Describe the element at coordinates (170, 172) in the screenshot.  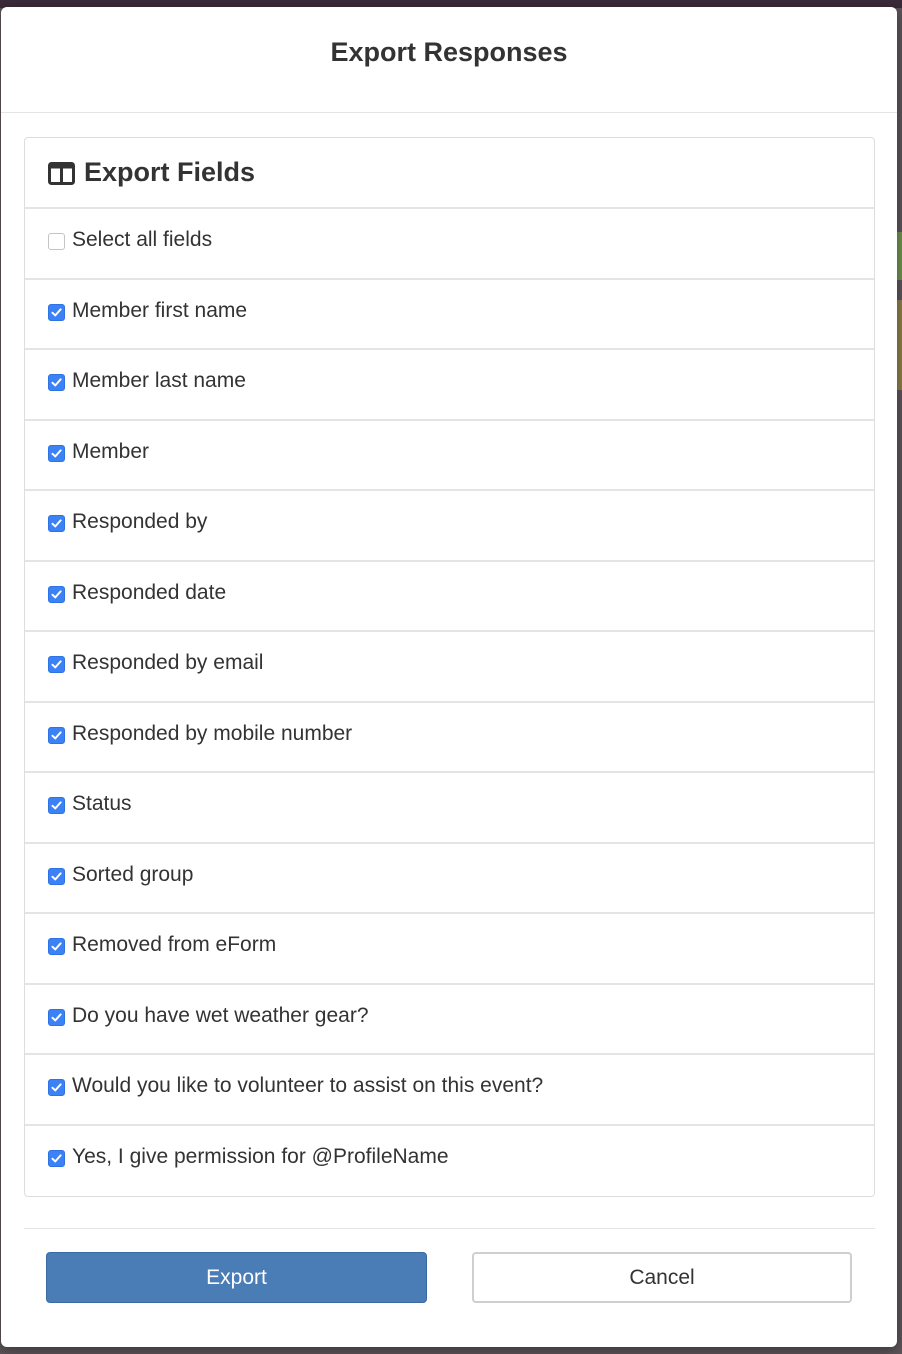
I see `panel-title: Export Fields` at that location.